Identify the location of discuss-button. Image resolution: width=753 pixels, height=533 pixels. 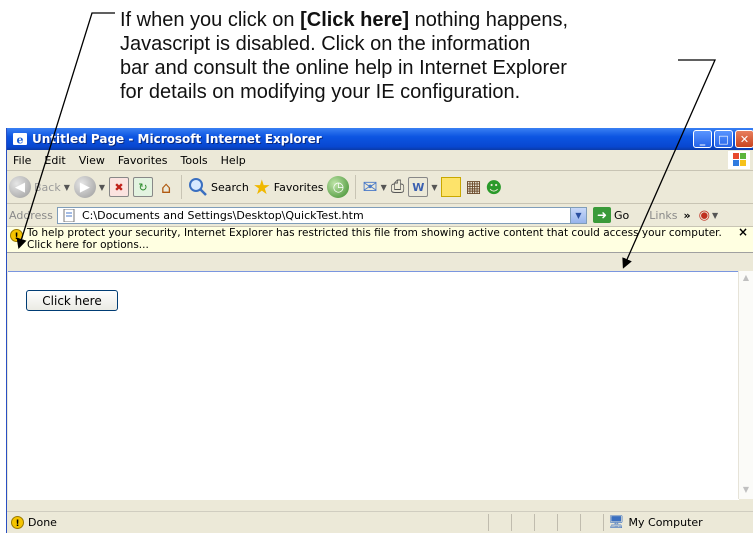
(451, 187).